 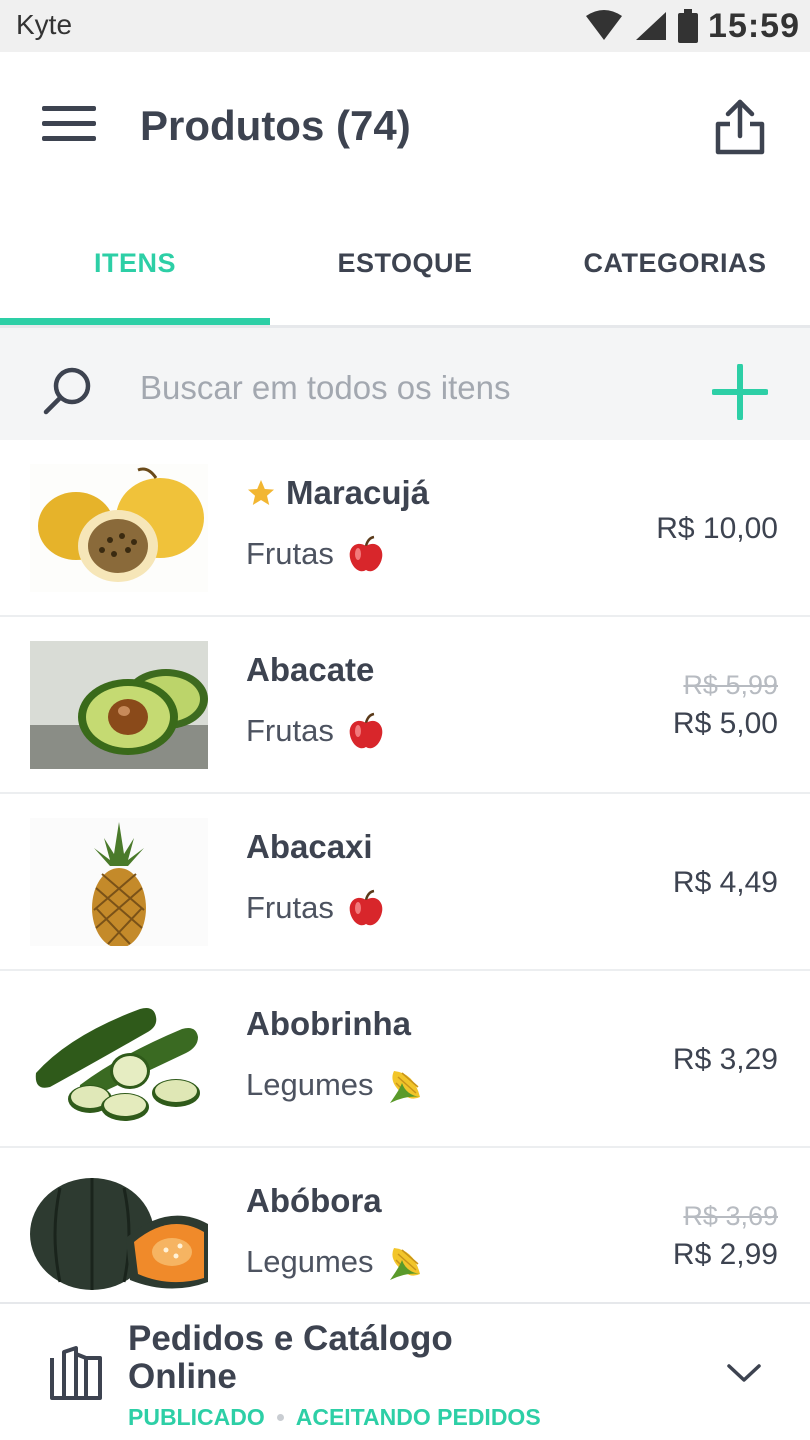 I want to click on product-name-text: Abacaxi, so click(x=309, y=846).